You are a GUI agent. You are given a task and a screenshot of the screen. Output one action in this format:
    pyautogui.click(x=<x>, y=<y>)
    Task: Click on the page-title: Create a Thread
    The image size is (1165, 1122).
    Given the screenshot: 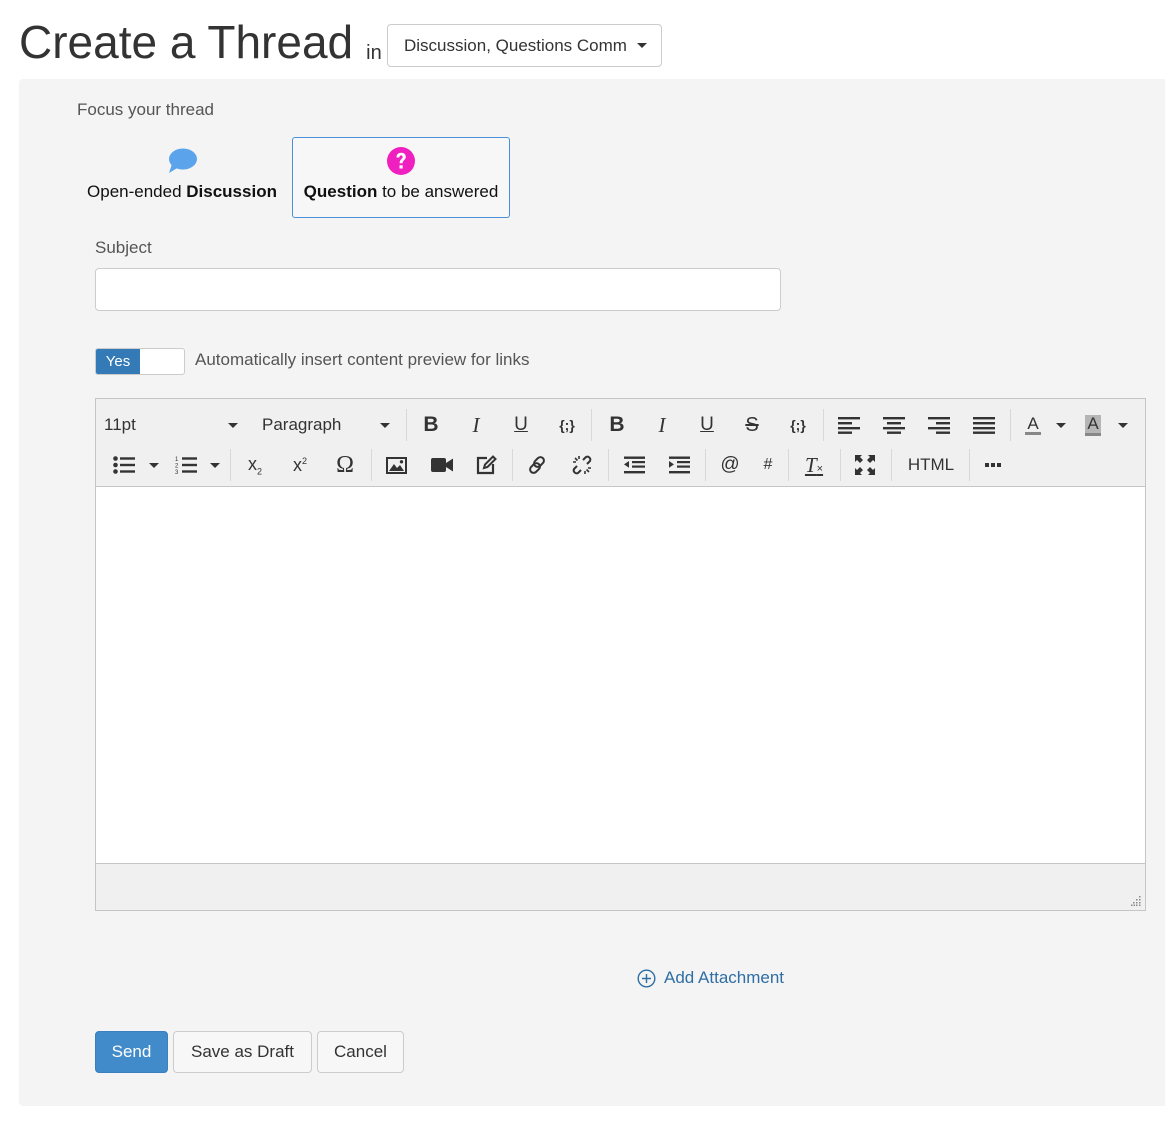 What is the action you would take?
    pyautogui.click(x=186, y=42)
    